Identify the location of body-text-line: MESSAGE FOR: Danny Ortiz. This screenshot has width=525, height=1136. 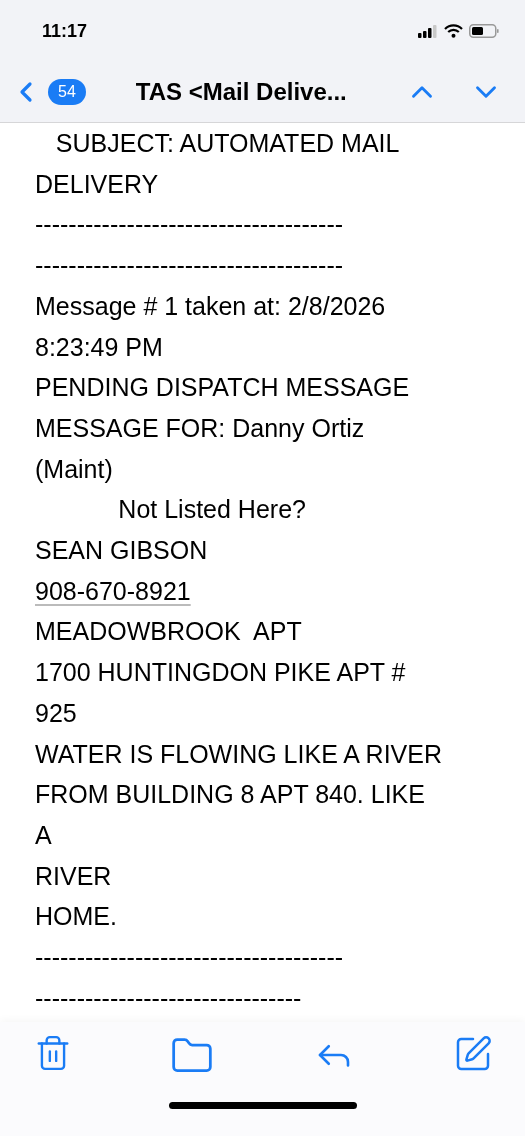
(200, 427).